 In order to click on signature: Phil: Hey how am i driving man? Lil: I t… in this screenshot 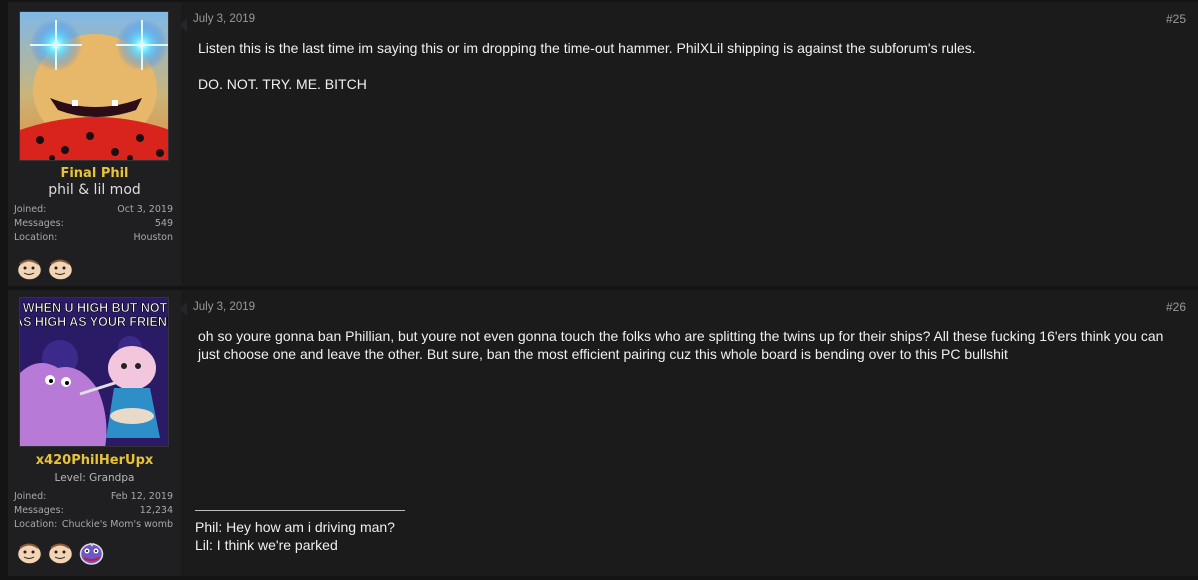, I will do `click(295, 536)`.